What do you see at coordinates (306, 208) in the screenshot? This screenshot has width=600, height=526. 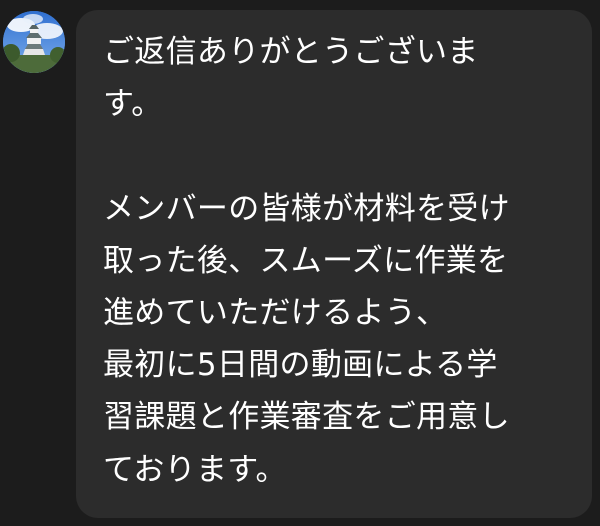 I see `message-line: メンバーの皆様が材料を受け` at bounding box center [306, 208].